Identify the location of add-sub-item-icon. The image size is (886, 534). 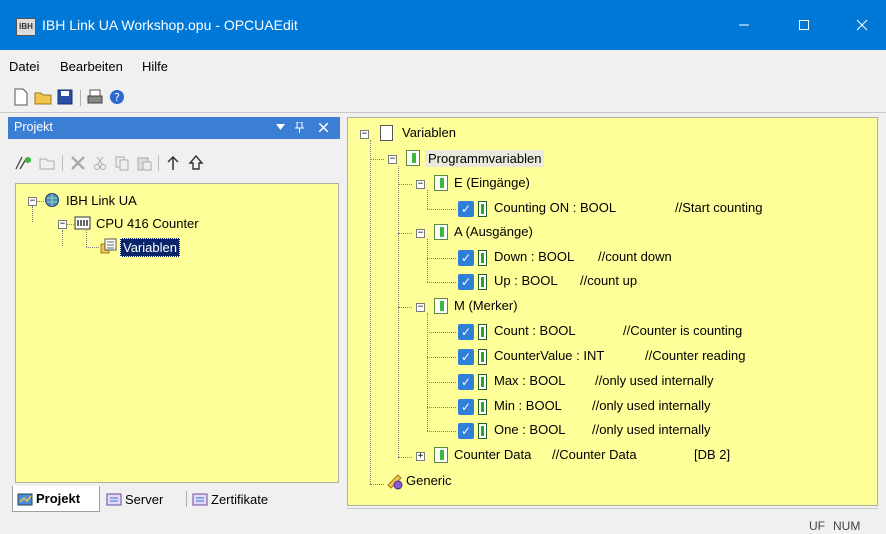
(47, 163).